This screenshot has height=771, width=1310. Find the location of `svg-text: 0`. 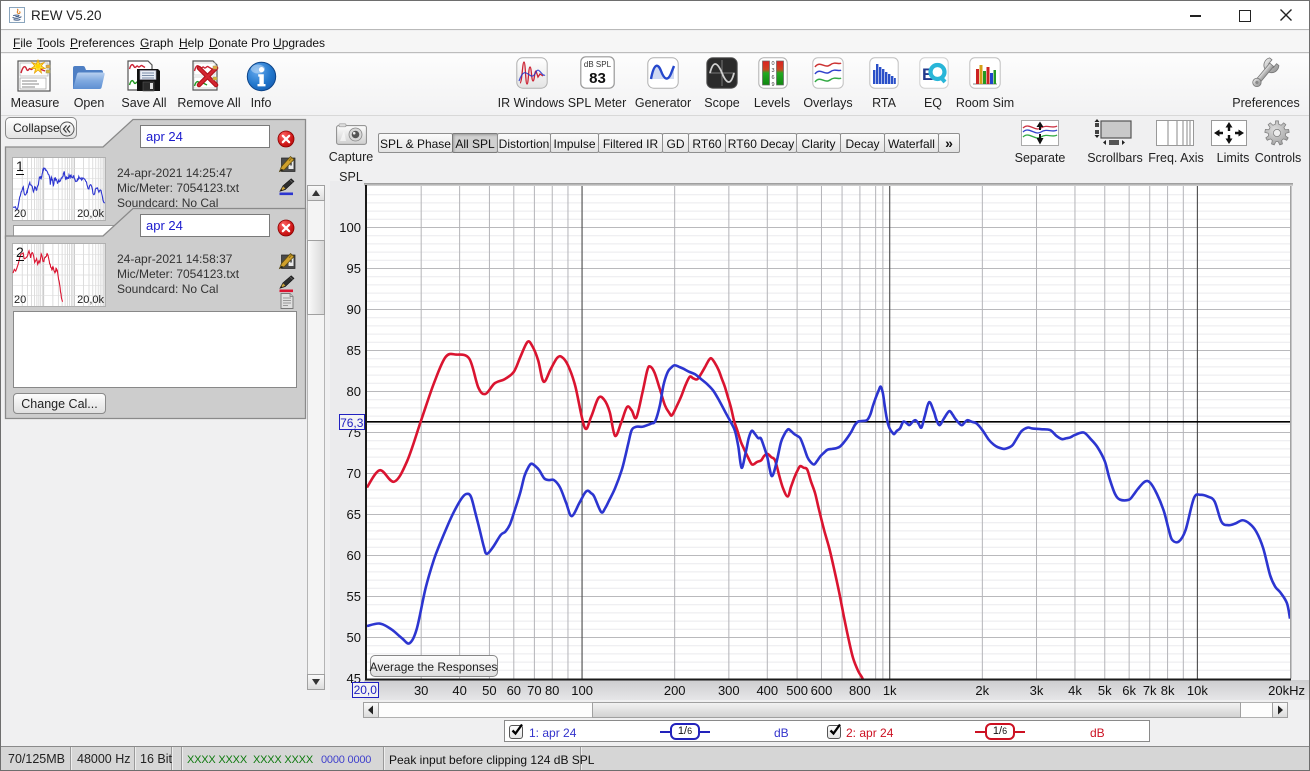

svg-text: 0 is located at coordinates (772, 64).